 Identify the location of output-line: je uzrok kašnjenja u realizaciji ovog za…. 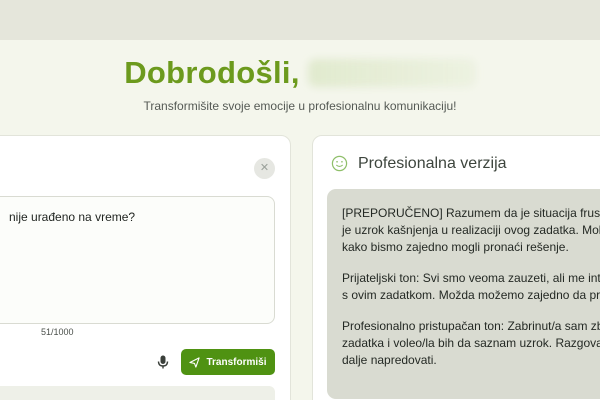
(471, 230).